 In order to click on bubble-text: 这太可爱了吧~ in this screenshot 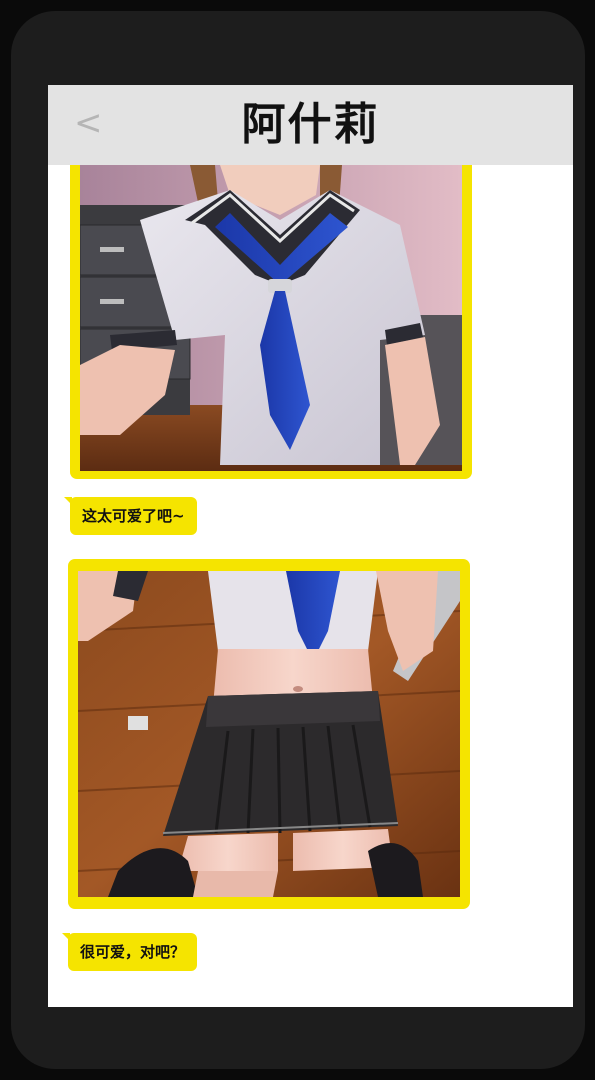, I will do `click(133, 516)`.